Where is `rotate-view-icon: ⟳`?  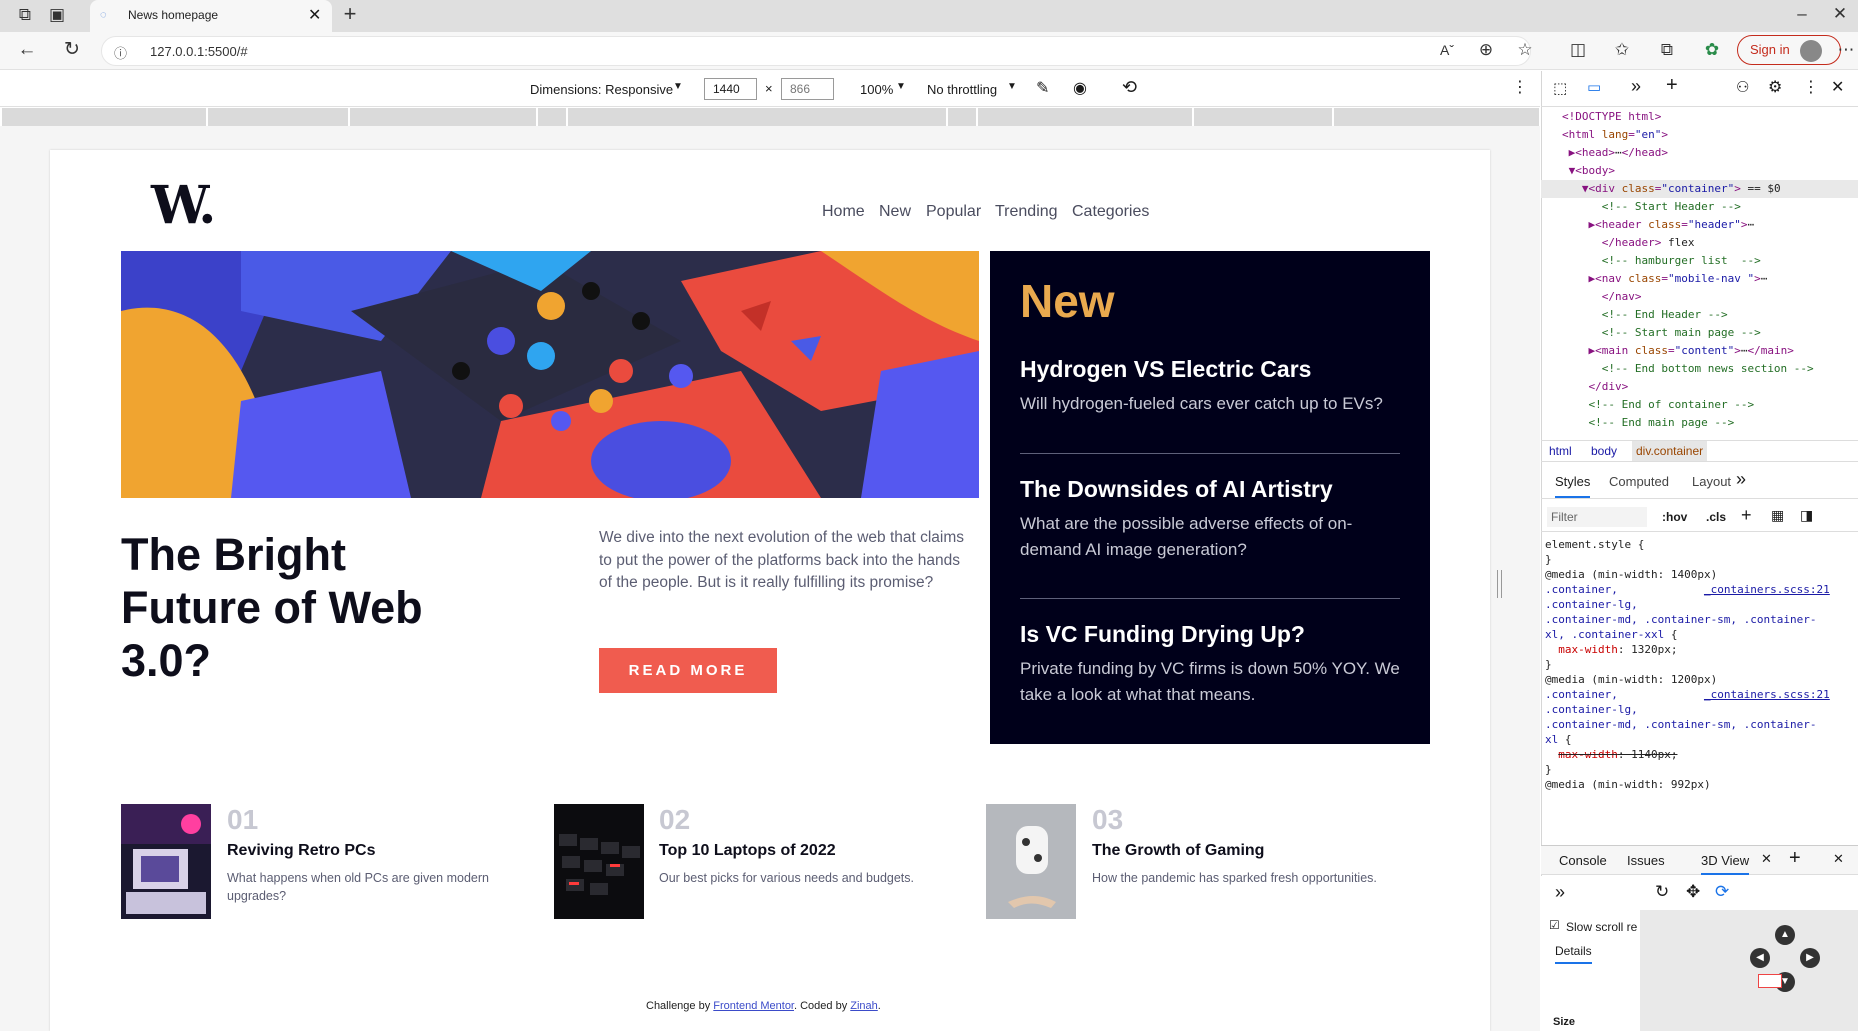 rotate-view-icon: ⟳ is located at coordinates (1722, 892).